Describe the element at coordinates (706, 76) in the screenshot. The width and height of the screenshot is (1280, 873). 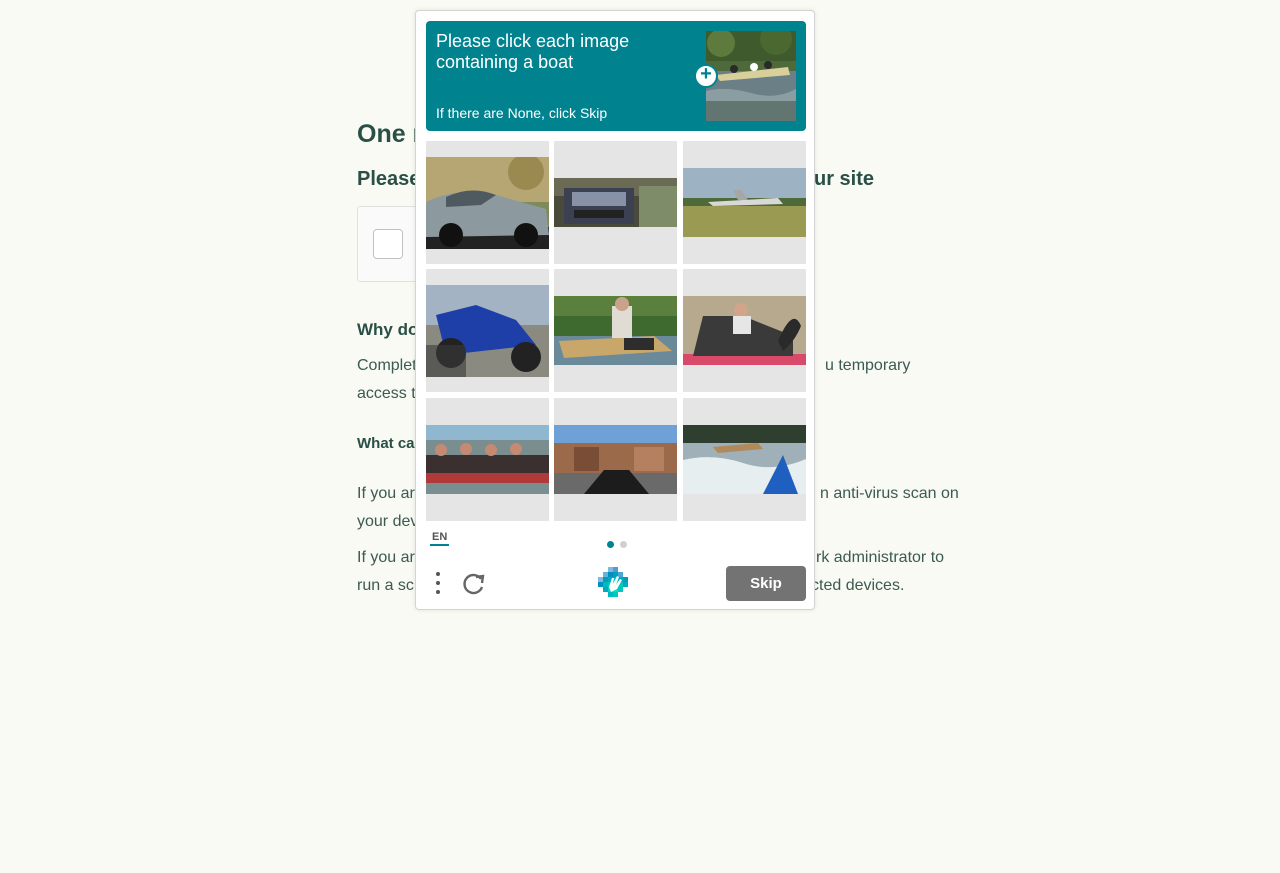
I see `zoom-in-icon: +` at that location.